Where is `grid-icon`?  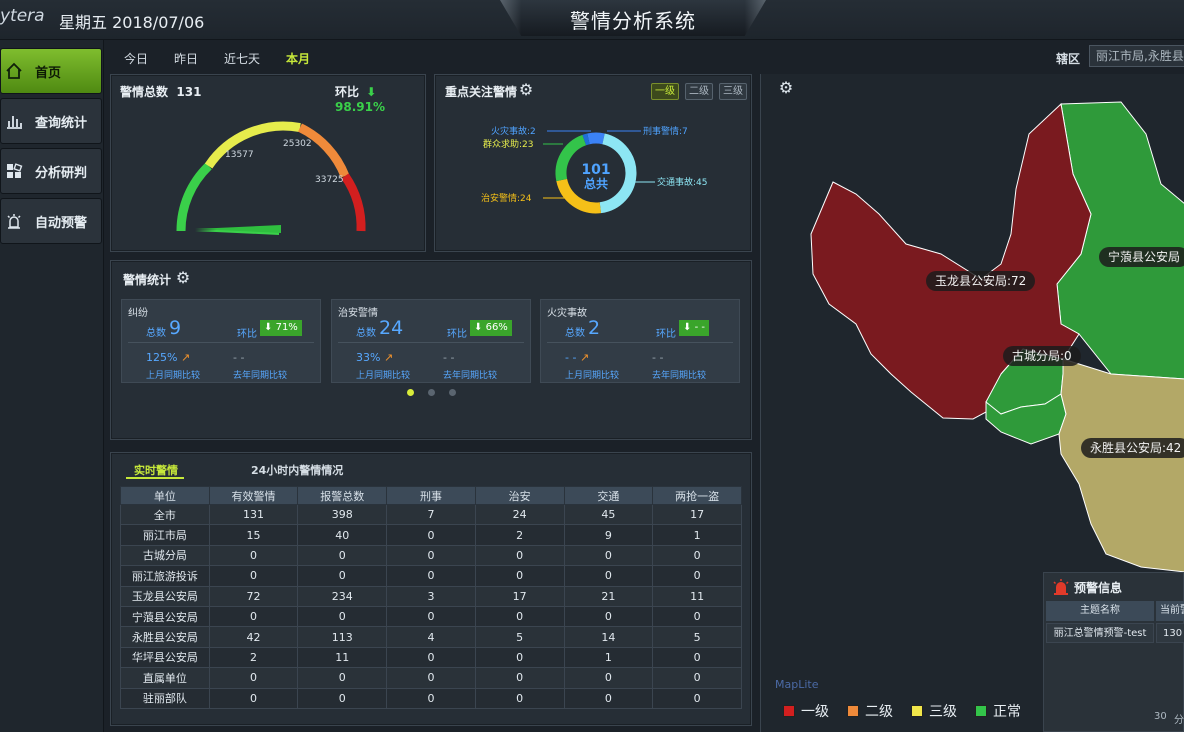
grid-icon is located at coordinates (14, 171).